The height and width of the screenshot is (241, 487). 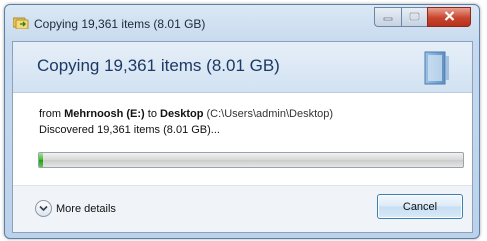 What do you see at coordinates (104, 114) in the screenshot?
I see `source-link: Mehrnoosh (E:)` at bounding box center [104, 114].